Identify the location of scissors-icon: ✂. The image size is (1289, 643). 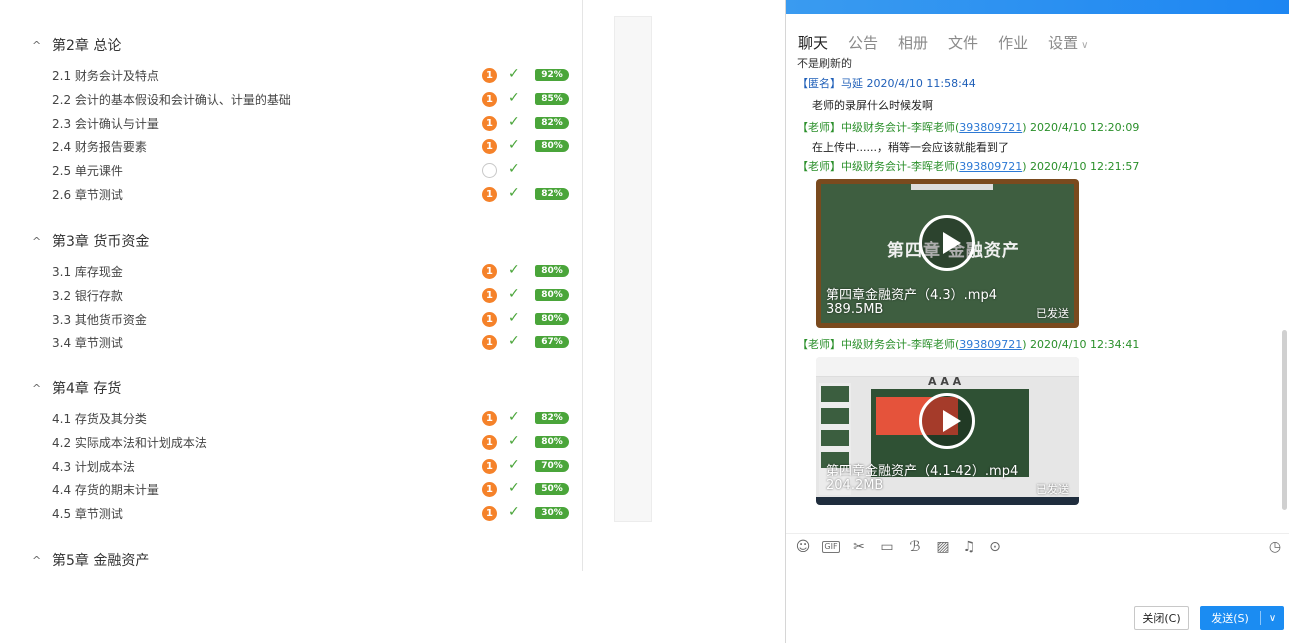
(859, 547).